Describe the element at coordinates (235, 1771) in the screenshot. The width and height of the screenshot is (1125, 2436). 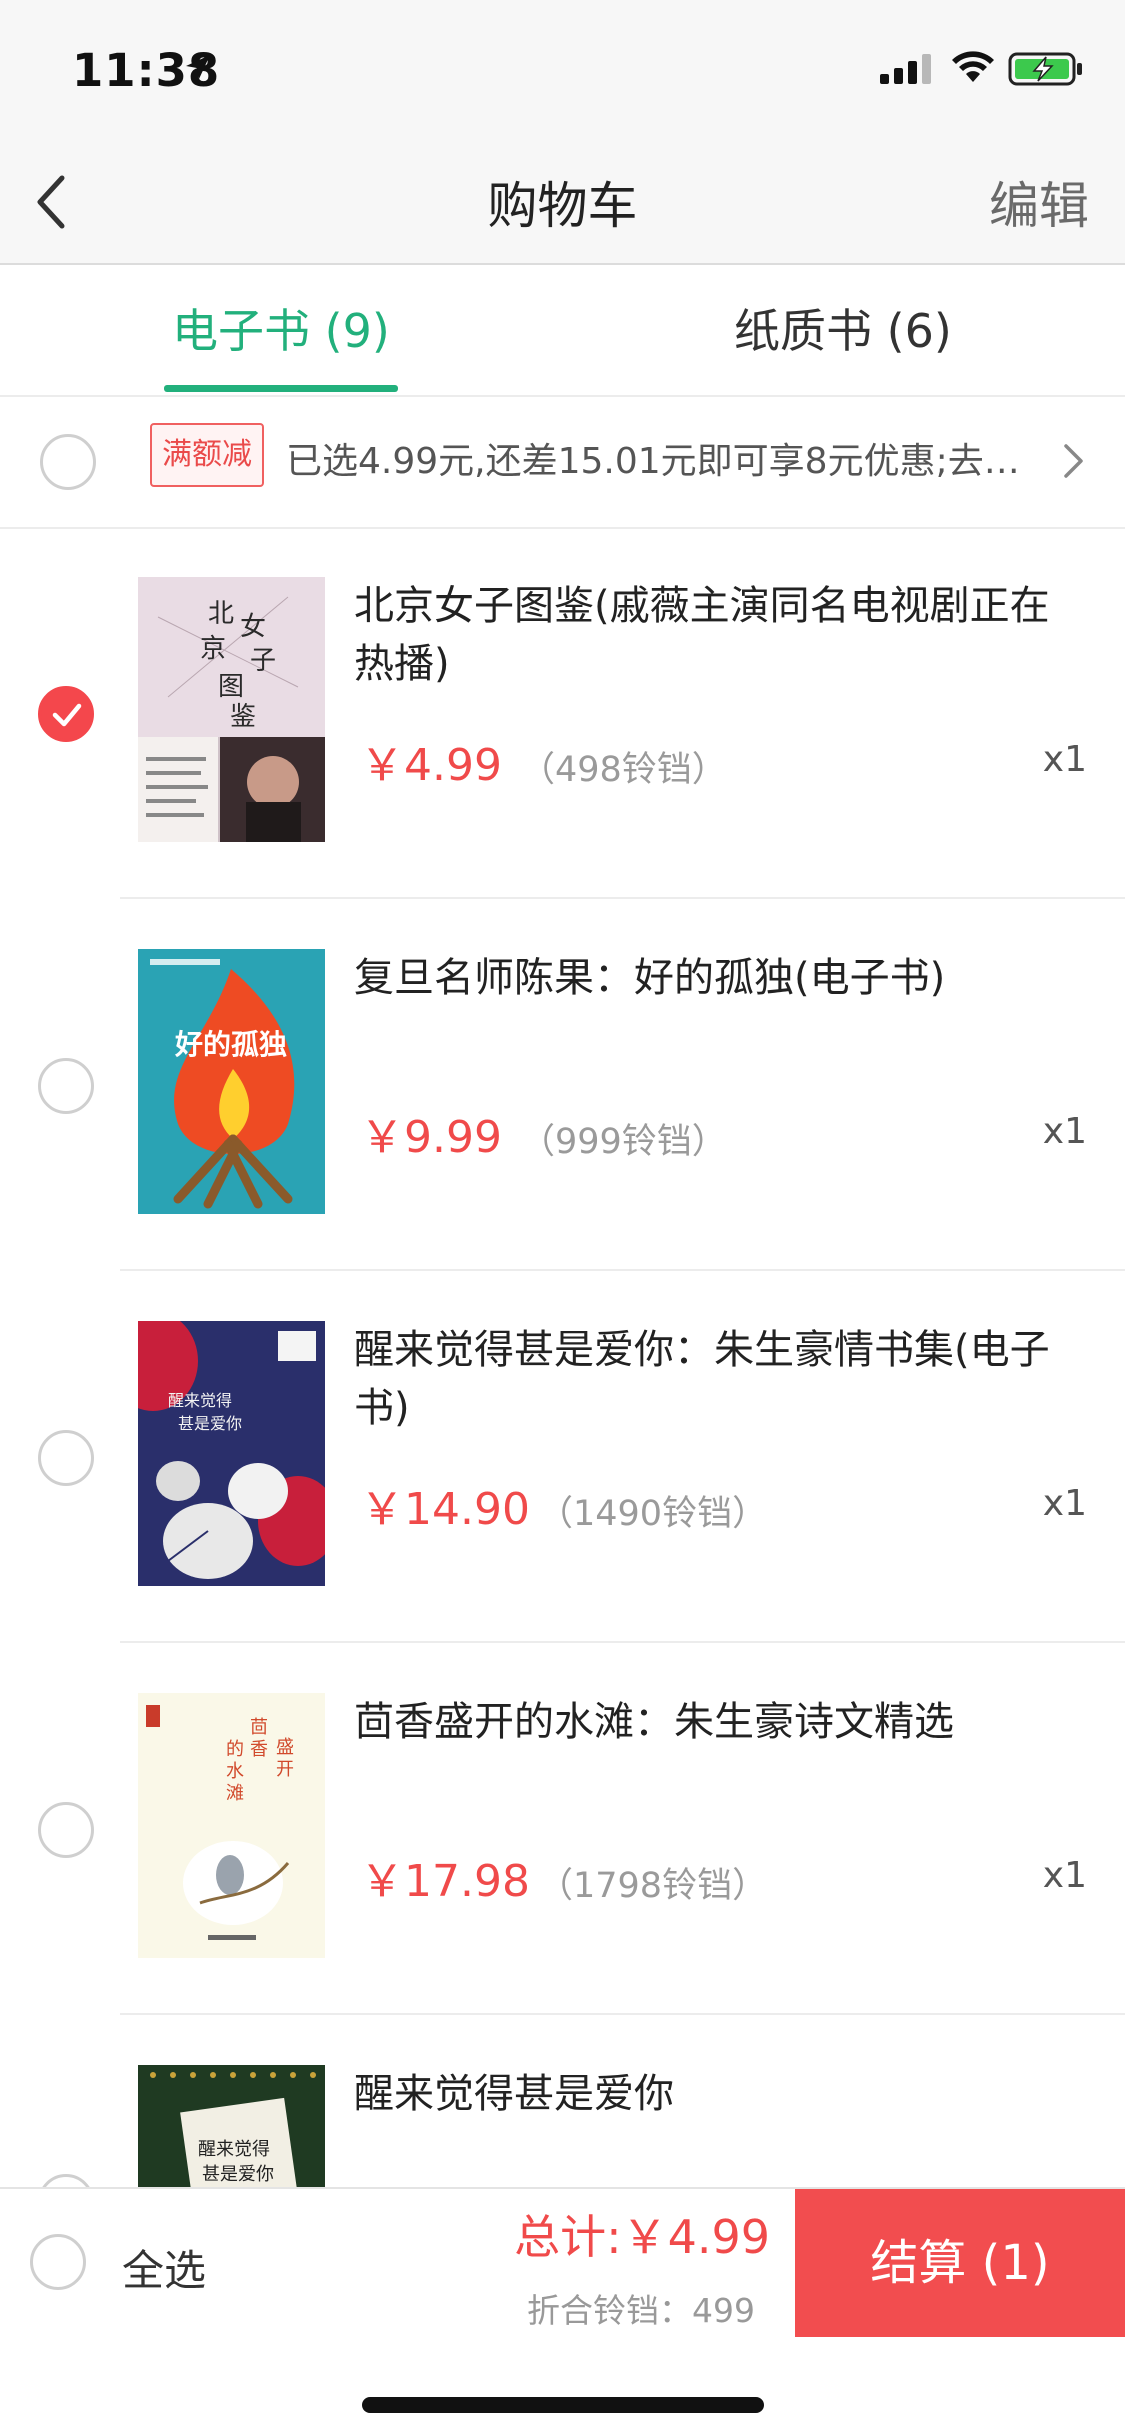
I see `svg-text: 水` at that location.